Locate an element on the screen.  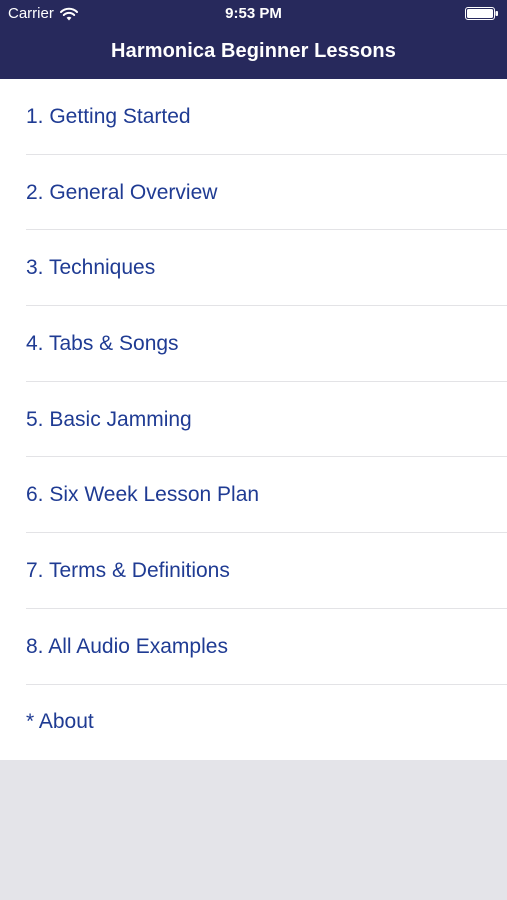
lesson-item-label: 8. All Audio Examples is located at coordinates (127, 646).